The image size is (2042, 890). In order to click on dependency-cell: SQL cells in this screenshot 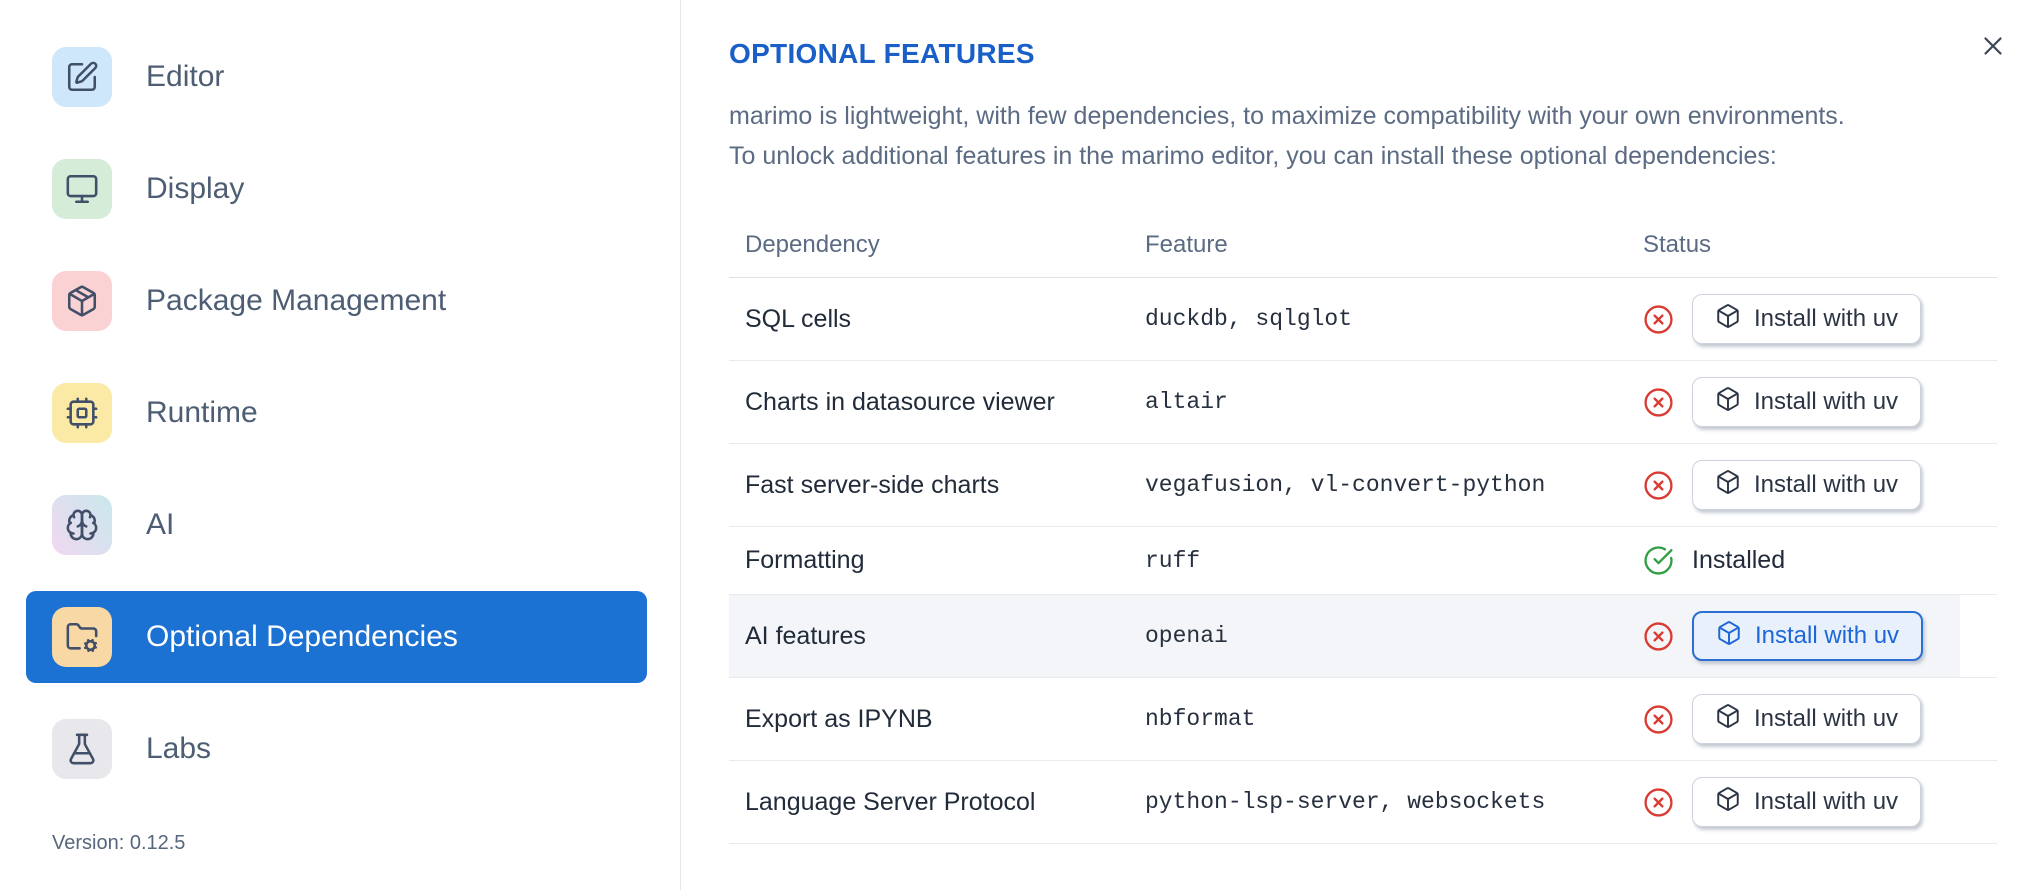, I will do `click(798, 318)`.